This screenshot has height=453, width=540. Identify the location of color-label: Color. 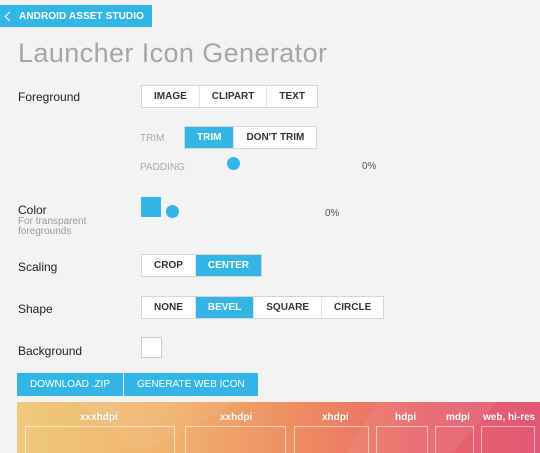
(32, 210).